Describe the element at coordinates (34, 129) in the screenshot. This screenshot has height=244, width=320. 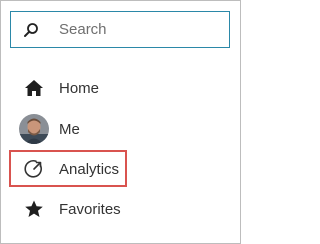
I see `avatar` at that location.